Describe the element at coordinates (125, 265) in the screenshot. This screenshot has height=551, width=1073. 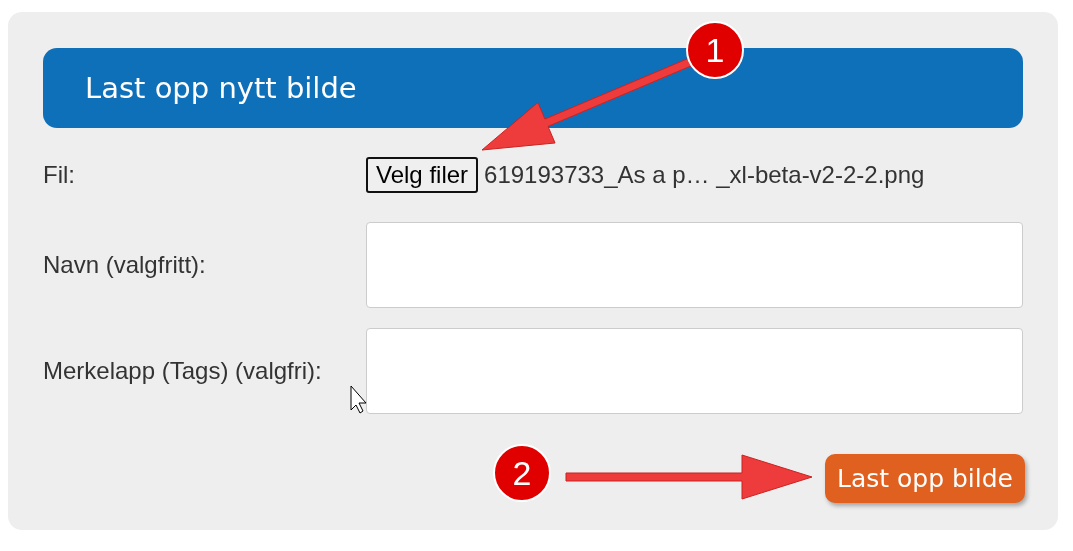
I see `field-label: Navn (valgfritt):` at that location.